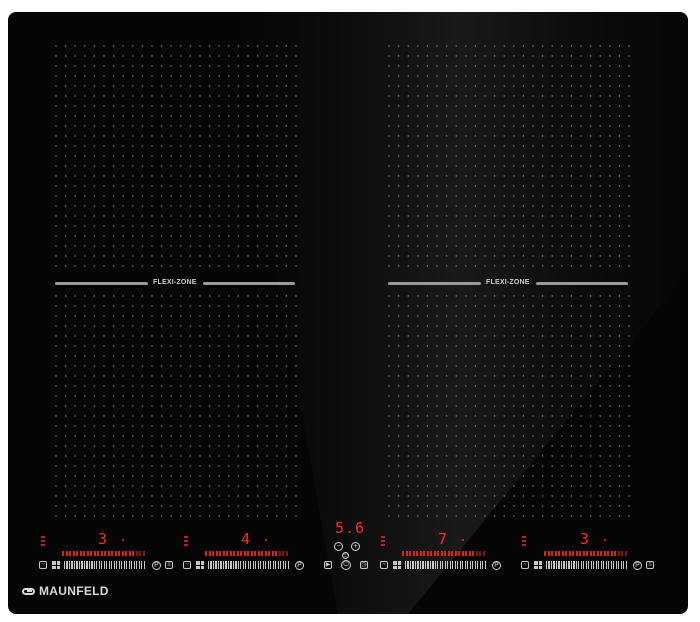 The width and height of the screenshot is (700, 622). Describe the element at coordinates (650, 565) in the screenshot. I see `lock-icon: ≡` at that location.